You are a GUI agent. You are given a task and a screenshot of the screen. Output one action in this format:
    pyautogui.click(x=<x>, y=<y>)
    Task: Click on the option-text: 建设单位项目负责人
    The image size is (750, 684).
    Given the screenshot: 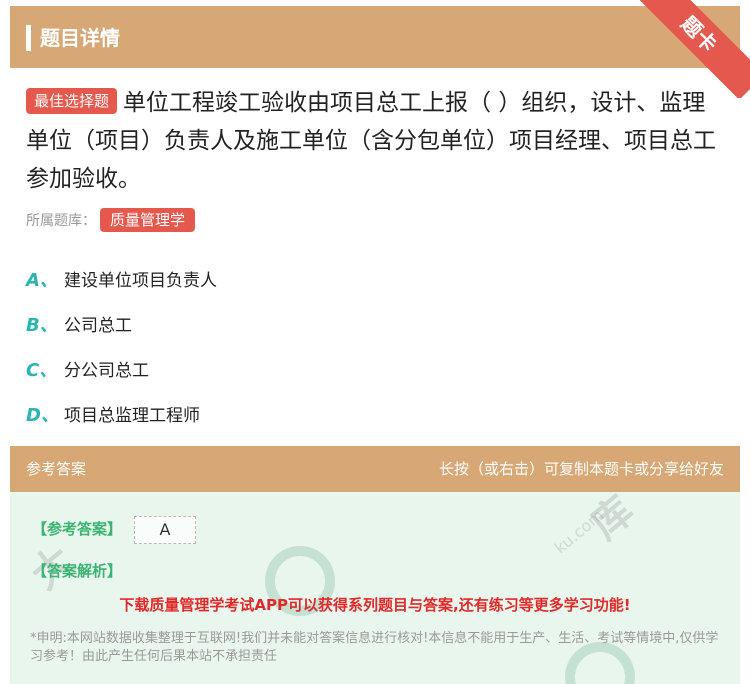 What is the action you would take?
    pyautogui.click(x=140, y=281)
    